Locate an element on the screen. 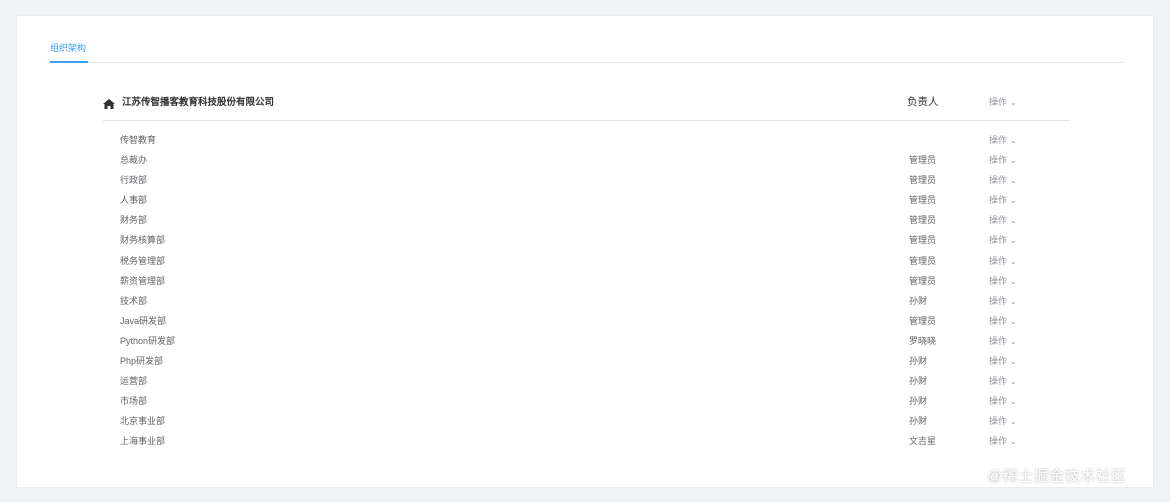 The image size is (1170, 502). department-row: Python研发部 罗晓晓 操作 ⌄ is located at coordinates (586, 342).